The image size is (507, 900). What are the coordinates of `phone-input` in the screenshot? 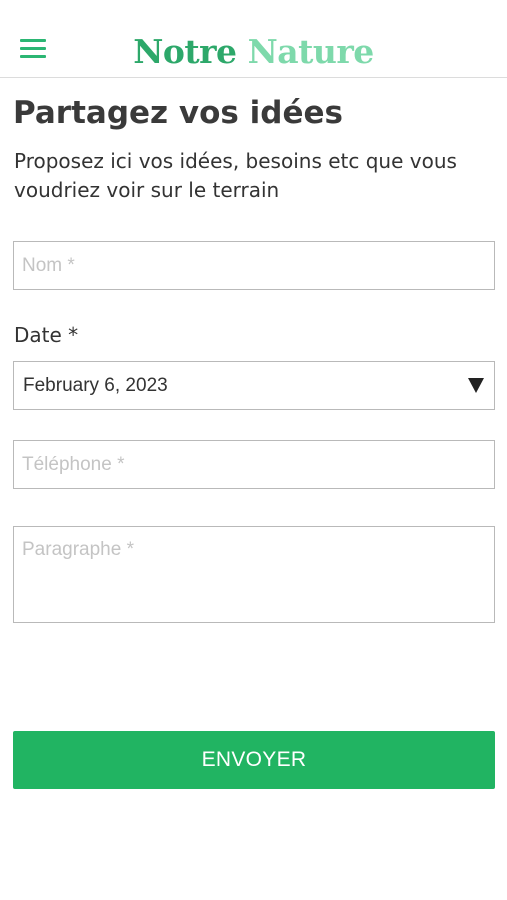 It's located at (254, 464).